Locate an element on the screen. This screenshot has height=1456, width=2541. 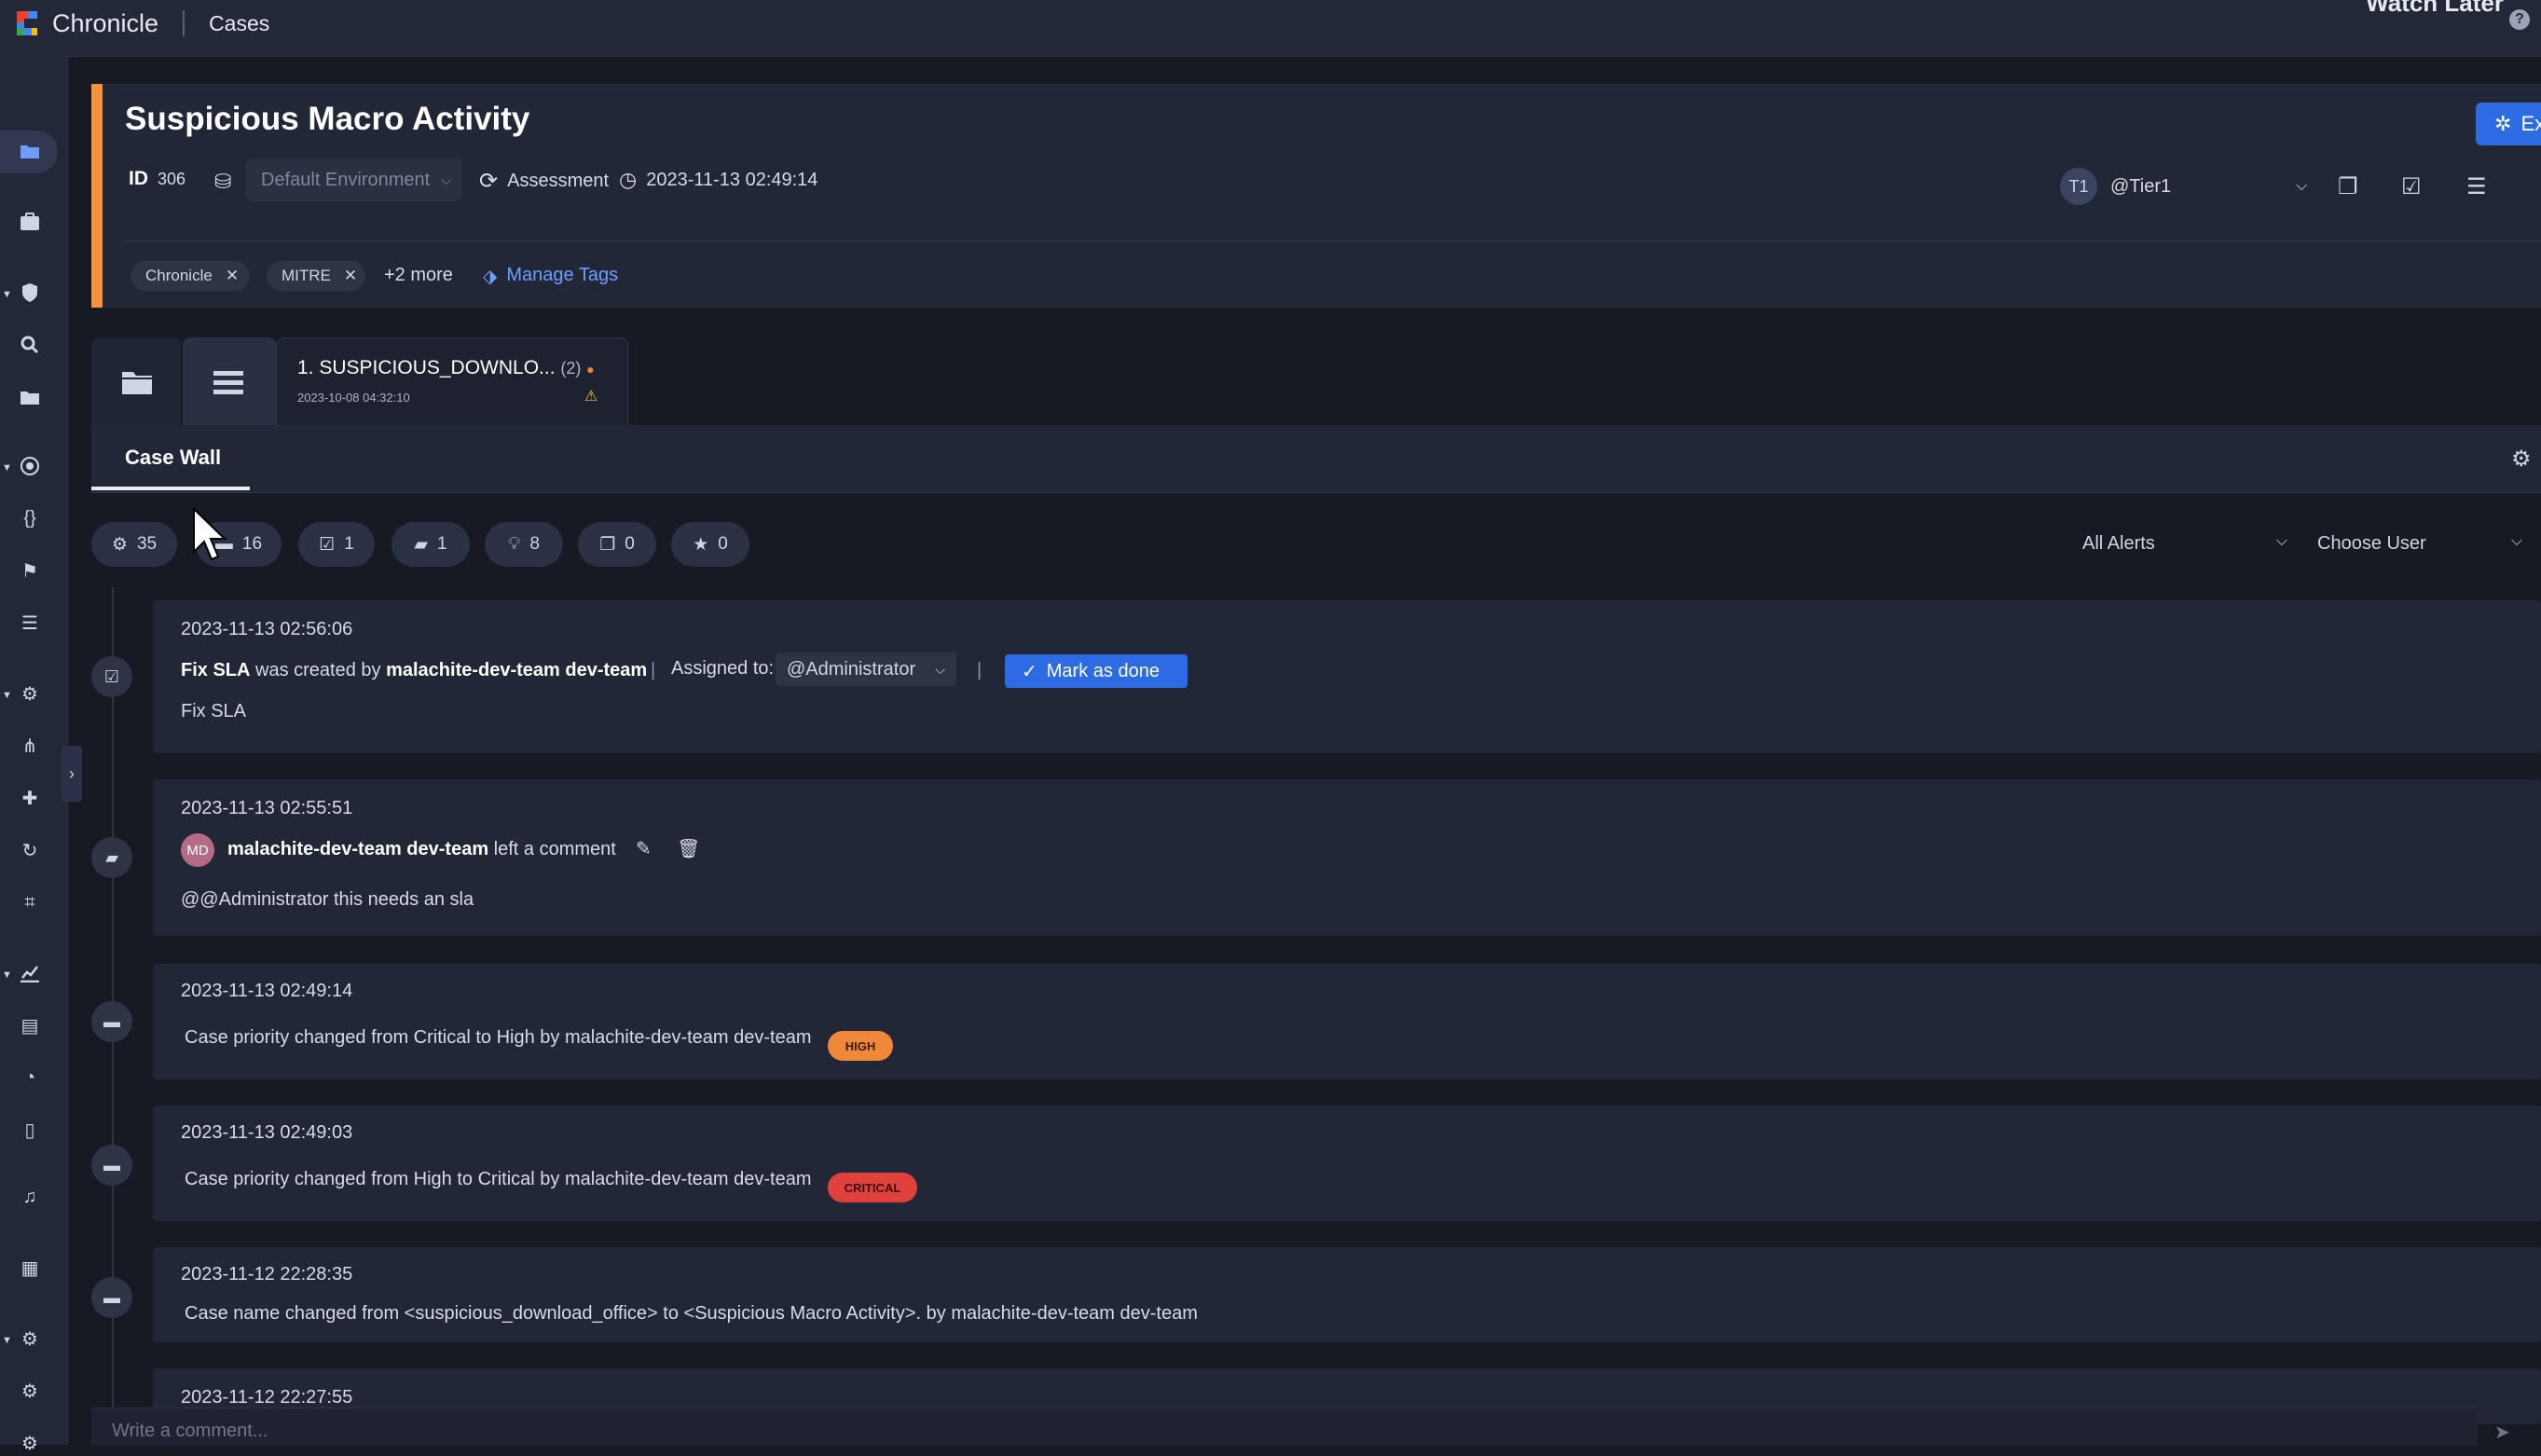
delete-icon: 🗑︎ is located at coordinates (688, 848).